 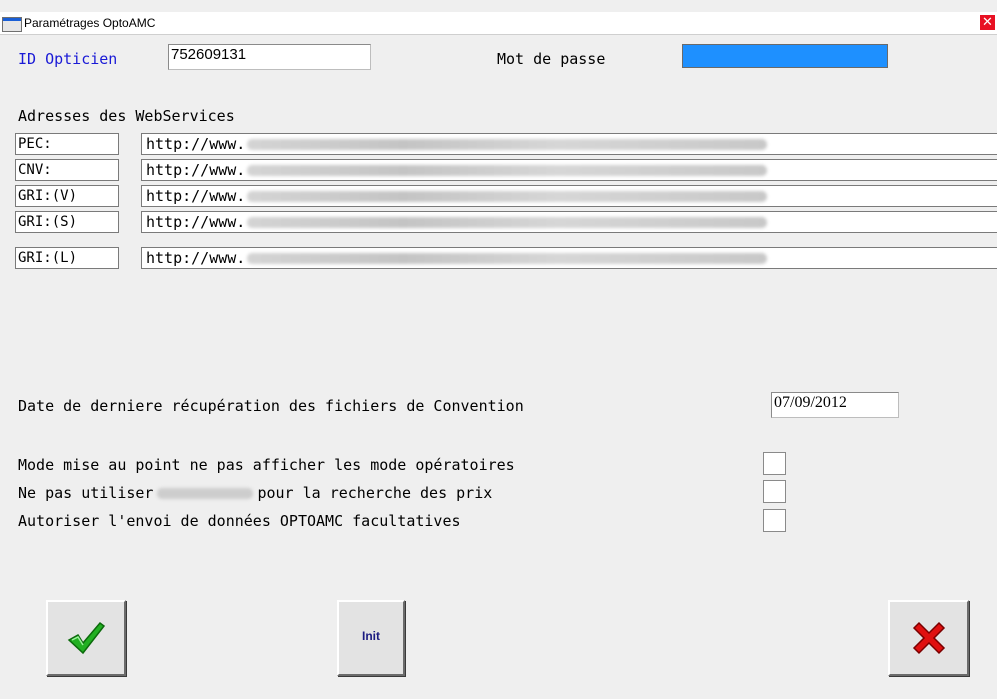 I want to click on ws-url-gri-l: http://www., so click(x=569, y=258).